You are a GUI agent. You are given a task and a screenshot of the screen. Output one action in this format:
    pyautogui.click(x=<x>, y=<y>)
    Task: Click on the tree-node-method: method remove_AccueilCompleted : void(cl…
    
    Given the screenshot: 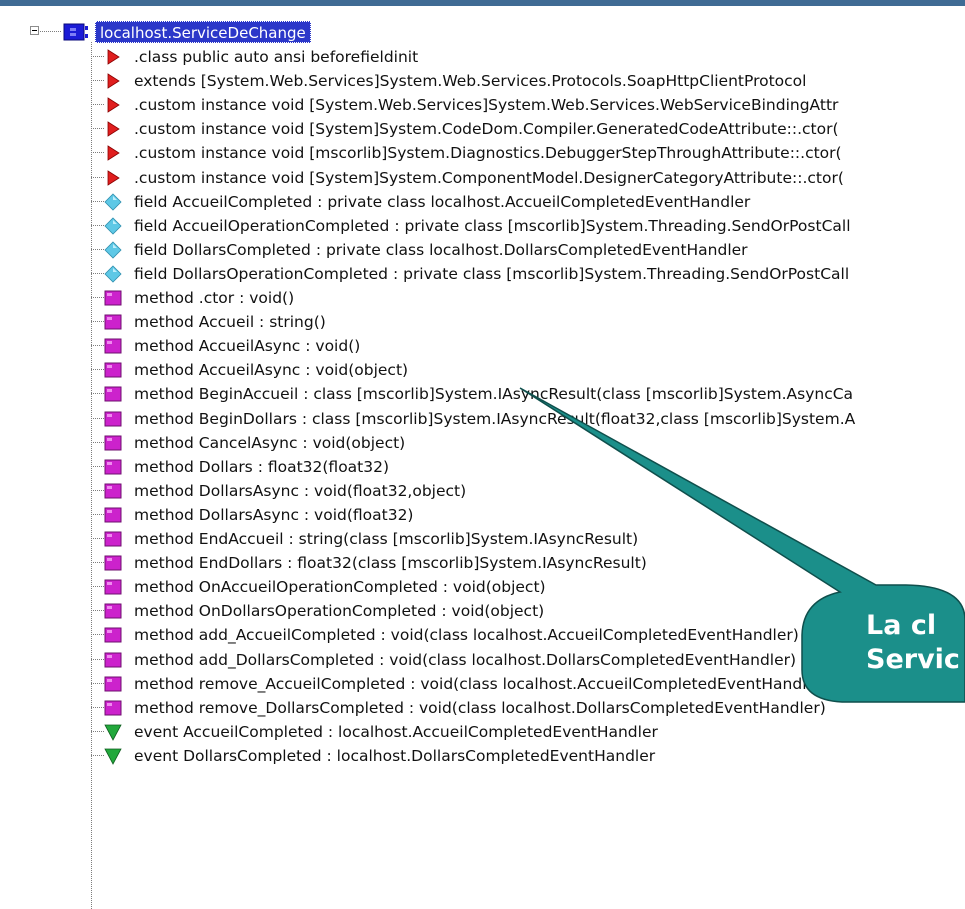 What is the action you would take?
    pyautogui.click(x=482, y=683)
    